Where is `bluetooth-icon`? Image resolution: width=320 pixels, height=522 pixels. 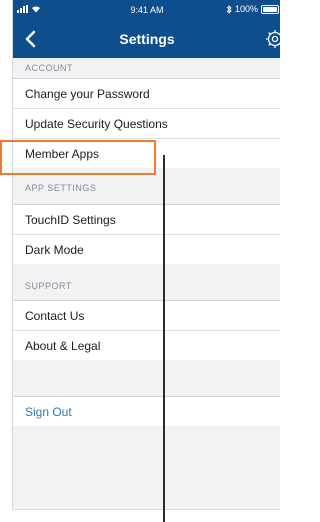
bluetooth-icon is located at coordinates (229, 9).